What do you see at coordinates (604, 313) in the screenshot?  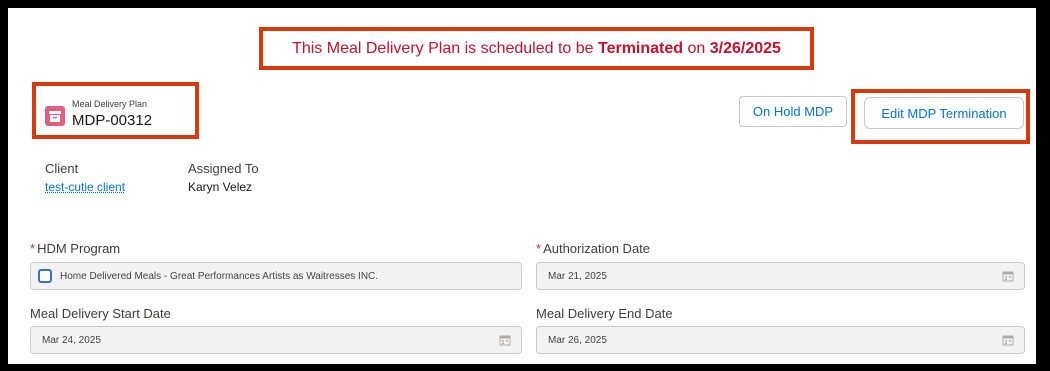 I see `end-date-label: Meal Delivery End Date` at bounding box center [604, 313].